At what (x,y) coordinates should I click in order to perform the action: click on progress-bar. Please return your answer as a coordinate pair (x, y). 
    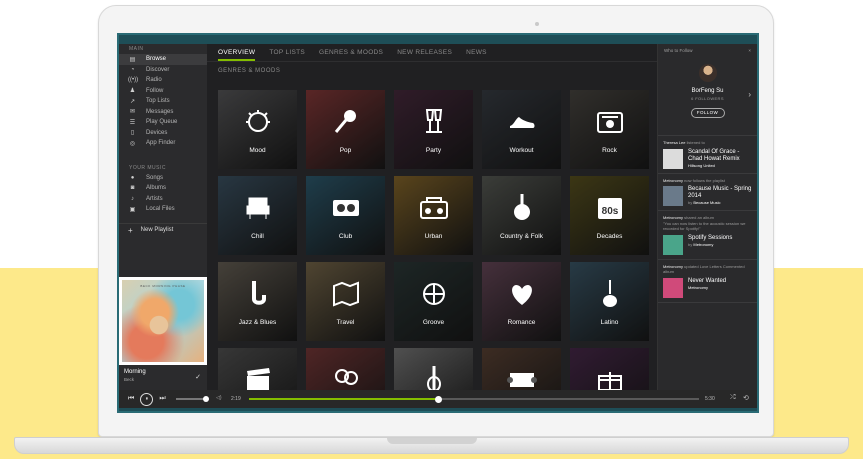
    Looking at the image, I should click on (474, 399).